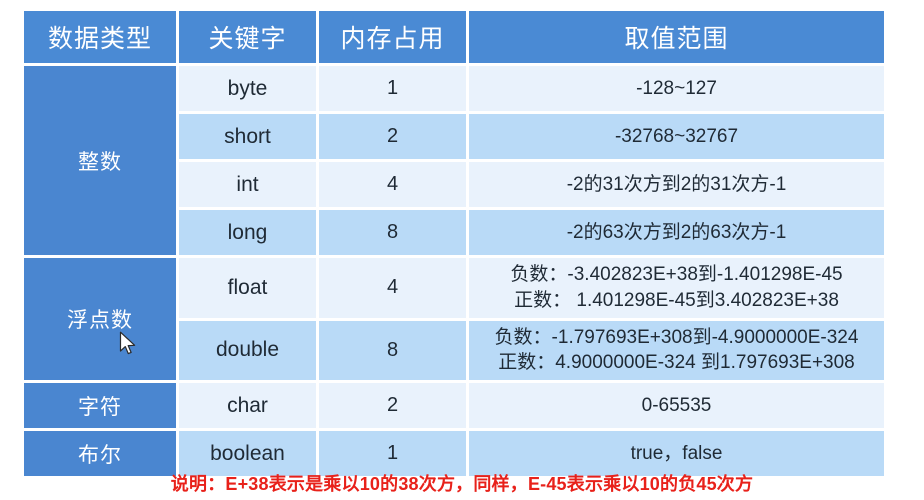 This screenshot has width=924, height=500. Describe the element at coordinates (100, 319) in the screenshot. I see `category-cell-floating-point: 浮点数` at that location.